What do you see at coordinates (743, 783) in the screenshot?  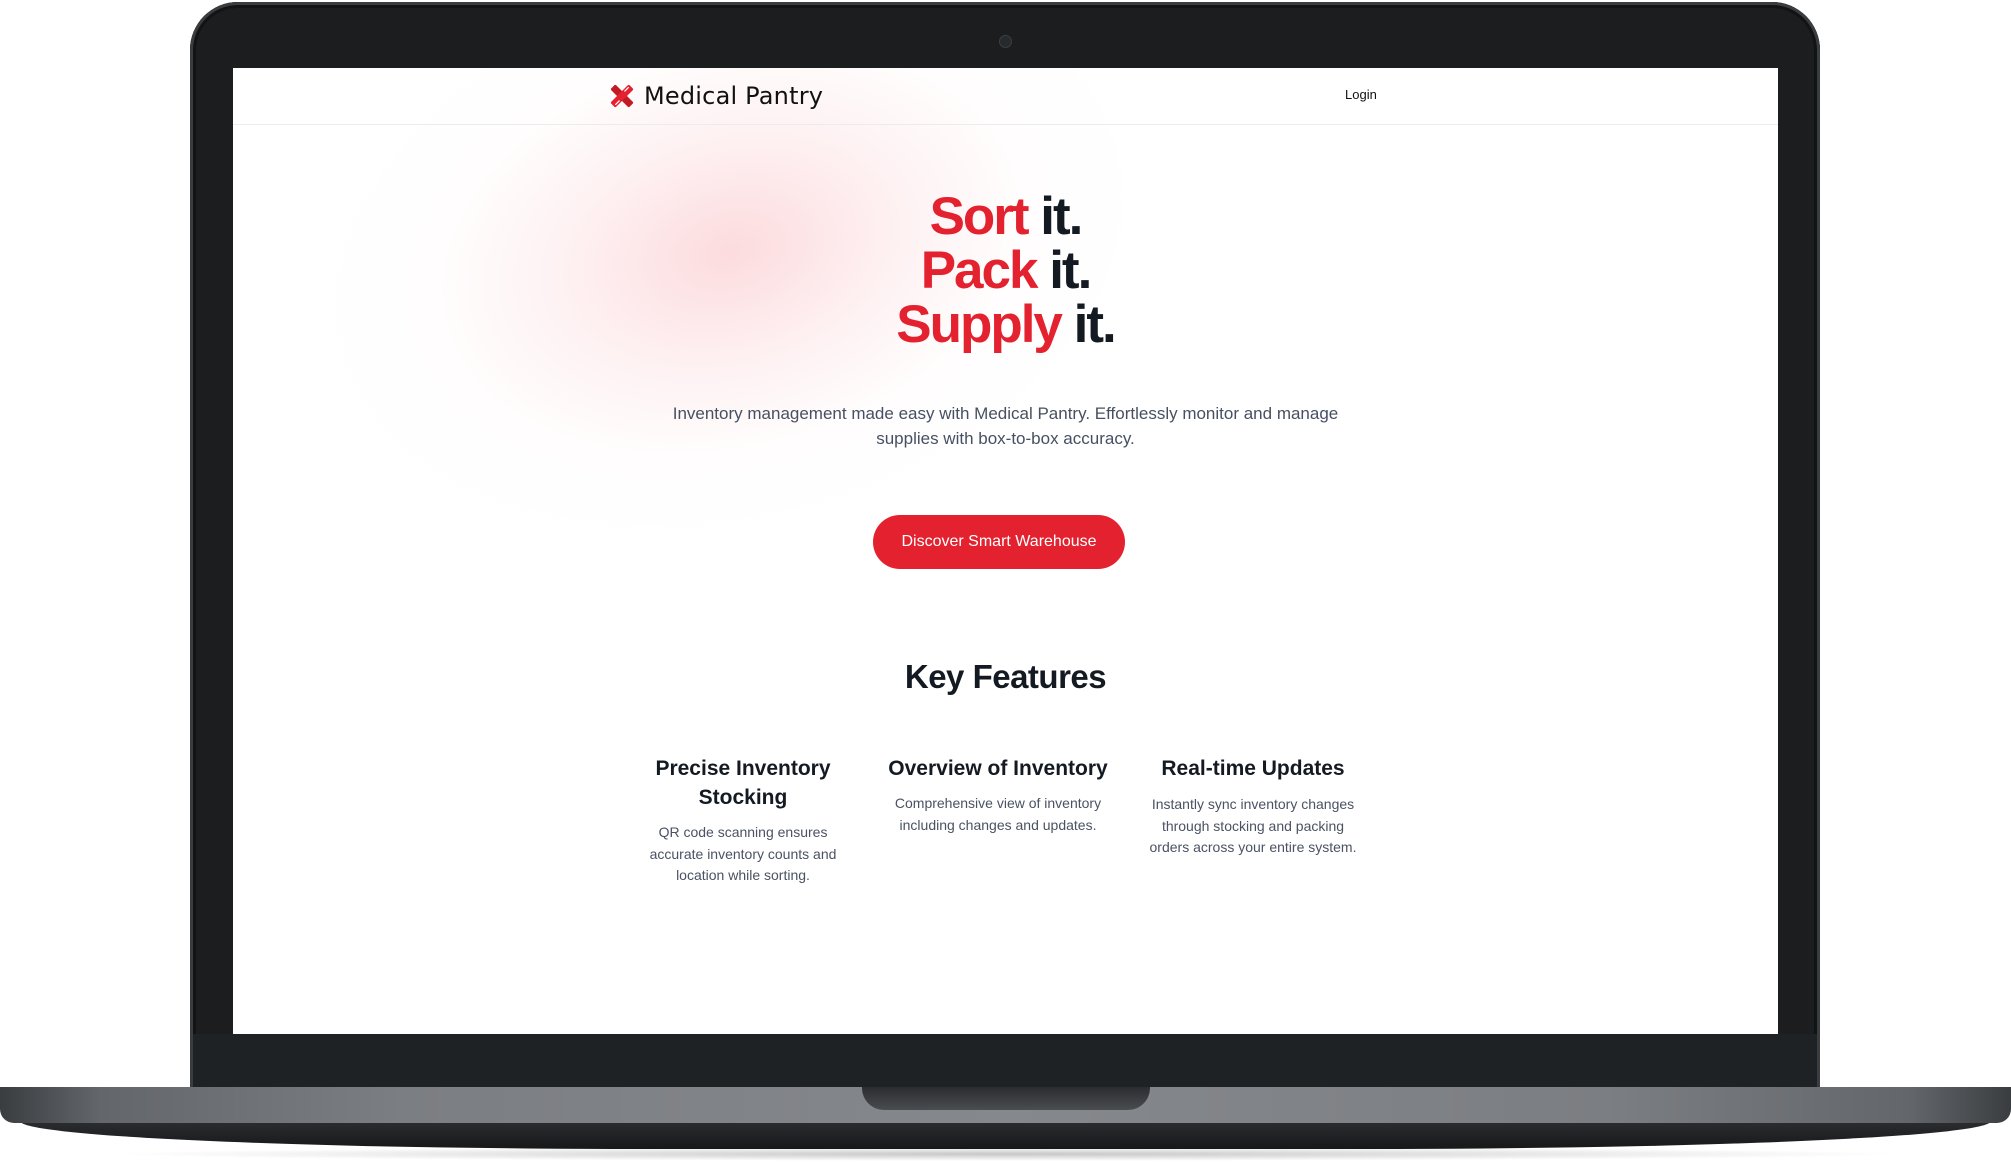 I see `feature-title: Precise Inventory Stocking` at bounding box center [743, 783].